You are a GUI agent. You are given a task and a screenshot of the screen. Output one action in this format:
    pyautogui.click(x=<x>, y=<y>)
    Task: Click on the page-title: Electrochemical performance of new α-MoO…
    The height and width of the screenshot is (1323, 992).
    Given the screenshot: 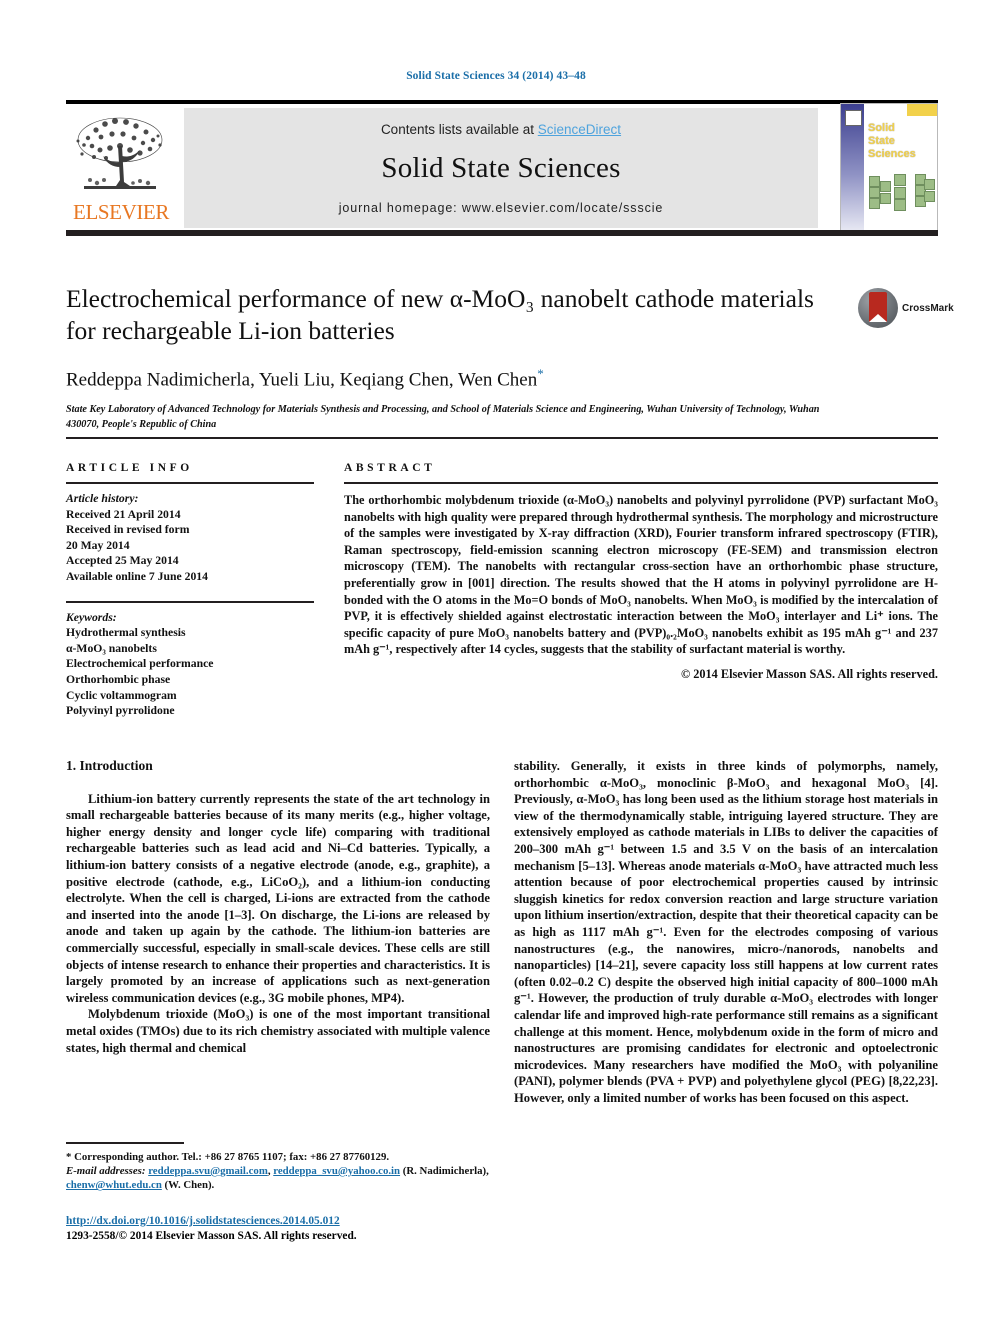 What is the action you would take?
    pyautogui.click(x=440, y=314)
    